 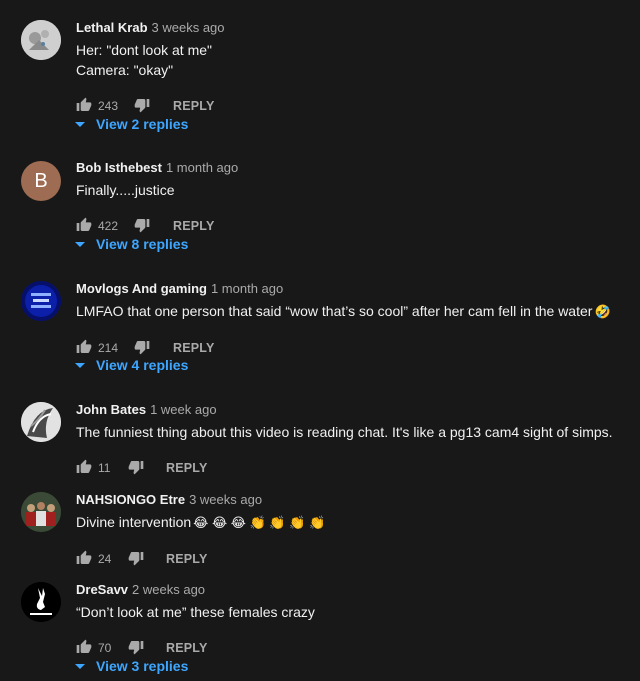 I want to click on comment-text: Her: "dont look at me" Camera: "okay", so click(x=353, y=60).